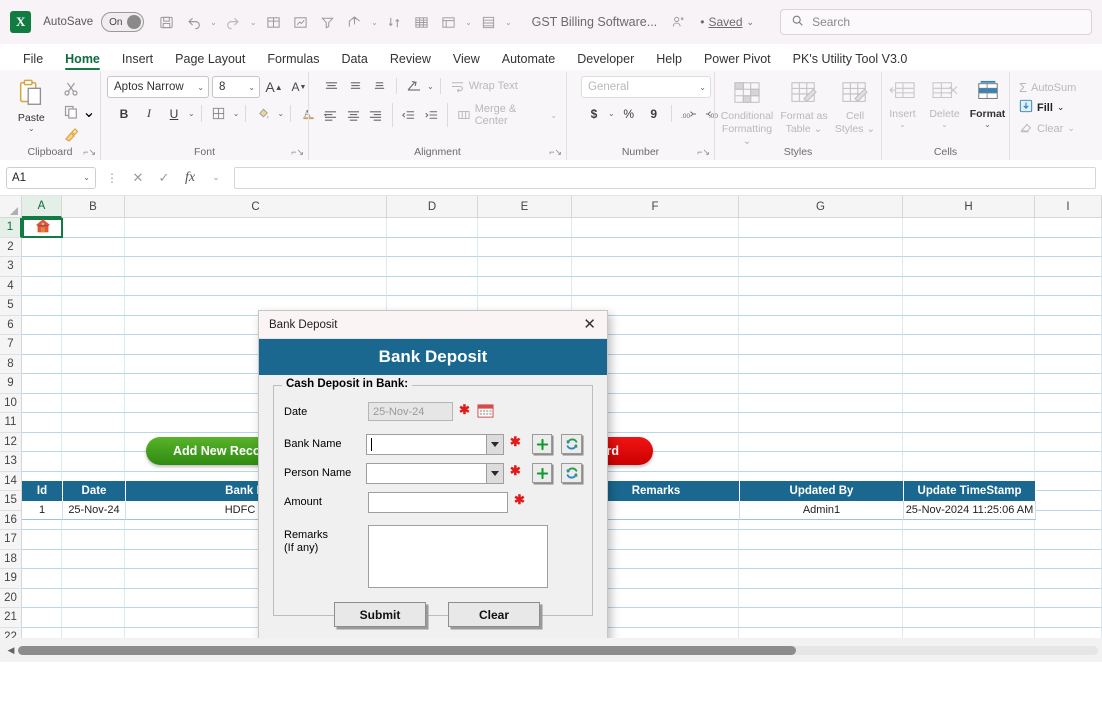 This screenshot has height=720, width=1102. What do you see at coordinates (42, 247) in the screenshot?
I see `grid-cell-a2` at bounding box center [42, 247].